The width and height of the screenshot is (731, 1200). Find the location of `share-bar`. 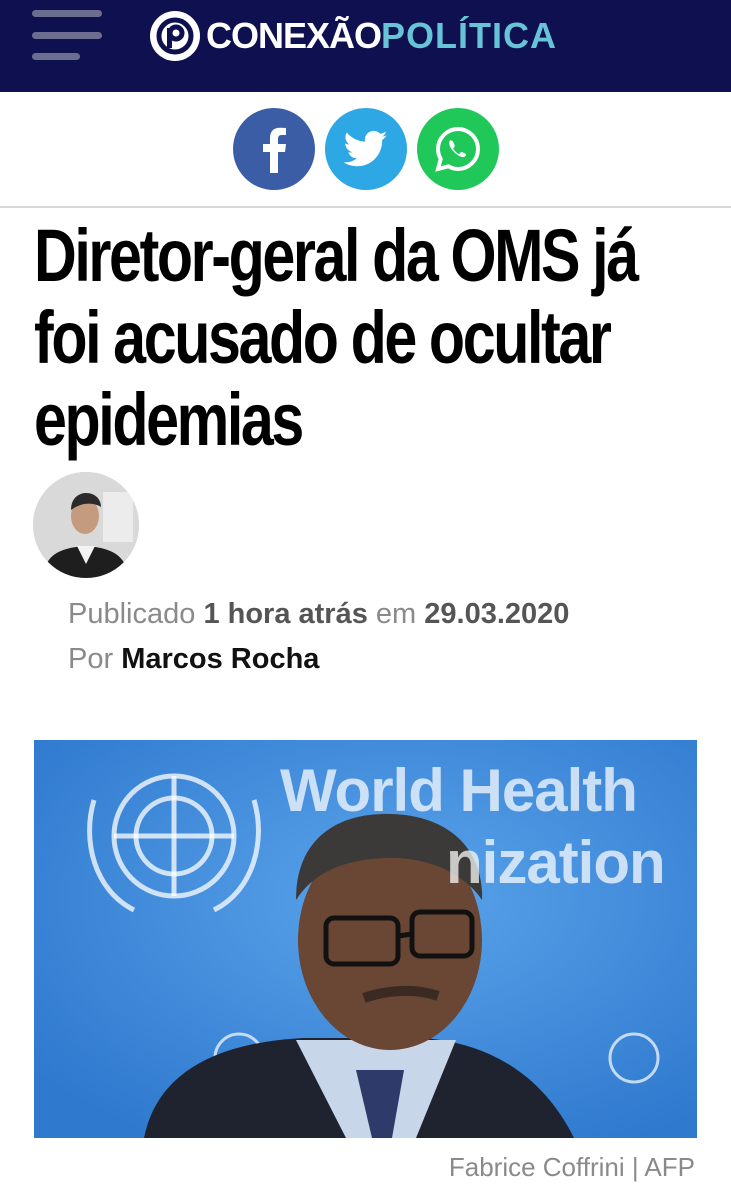

share-bar is located at coordinates (365, 150).